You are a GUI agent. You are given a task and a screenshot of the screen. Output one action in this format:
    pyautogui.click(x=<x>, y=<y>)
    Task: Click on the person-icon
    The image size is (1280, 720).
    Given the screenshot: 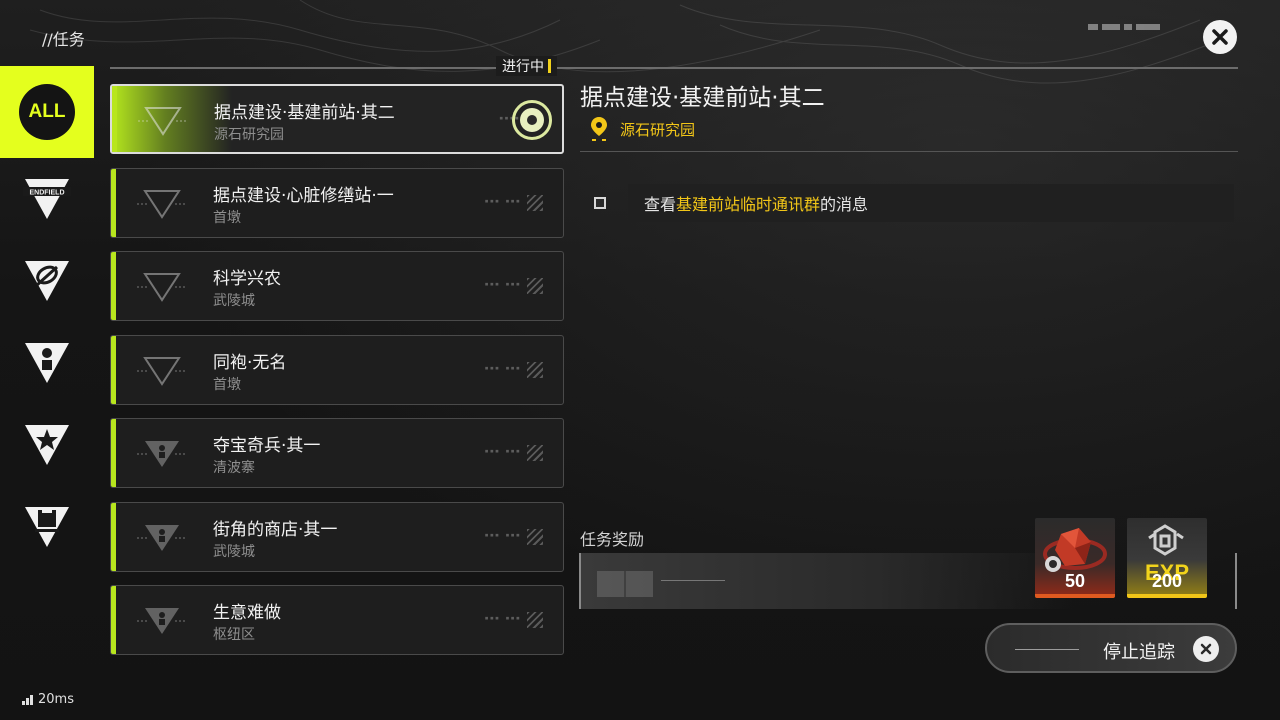 What is the action you would take?
    pyautogui.click(x=47, y=363)
    